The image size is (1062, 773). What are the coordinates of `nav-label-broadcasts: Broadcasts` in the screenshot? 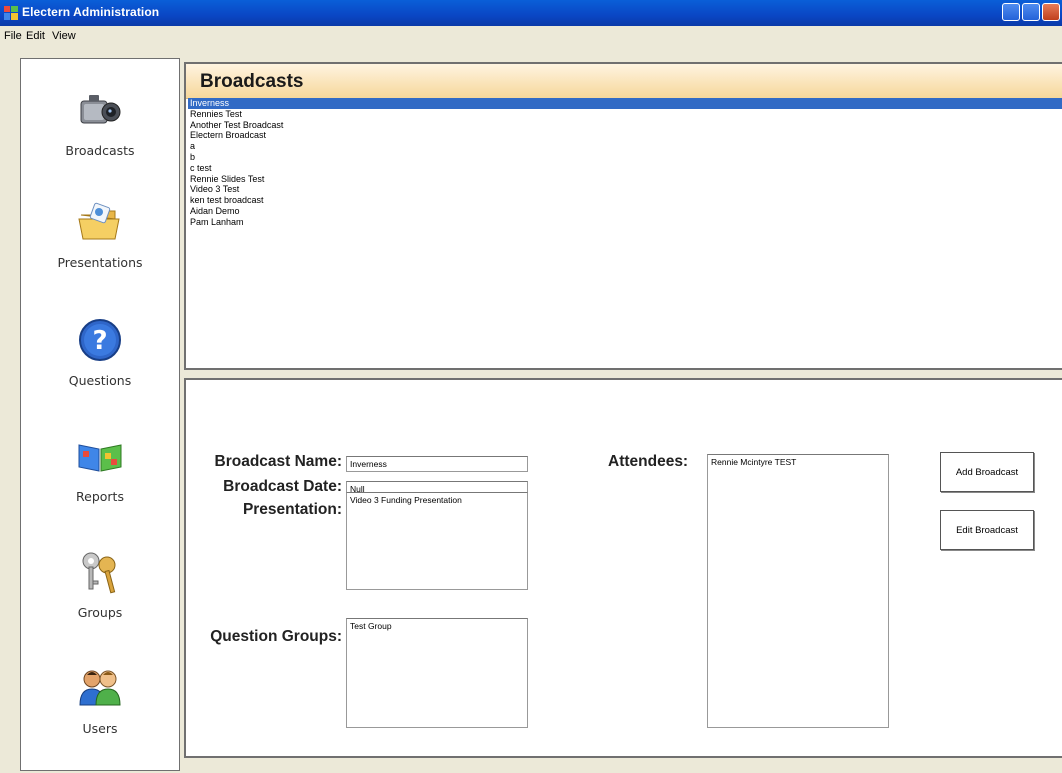 It's located at (100, 150).